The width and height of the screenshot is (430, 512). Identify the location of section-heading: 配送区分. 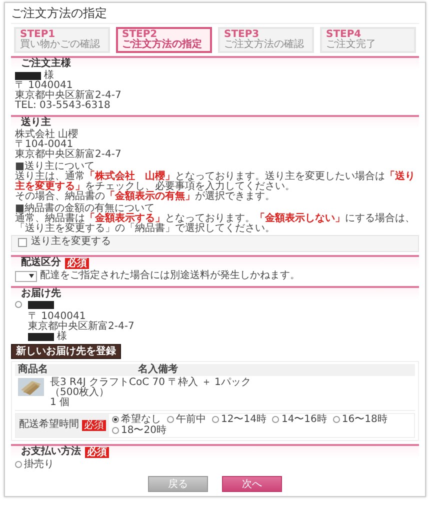
(41, 263).